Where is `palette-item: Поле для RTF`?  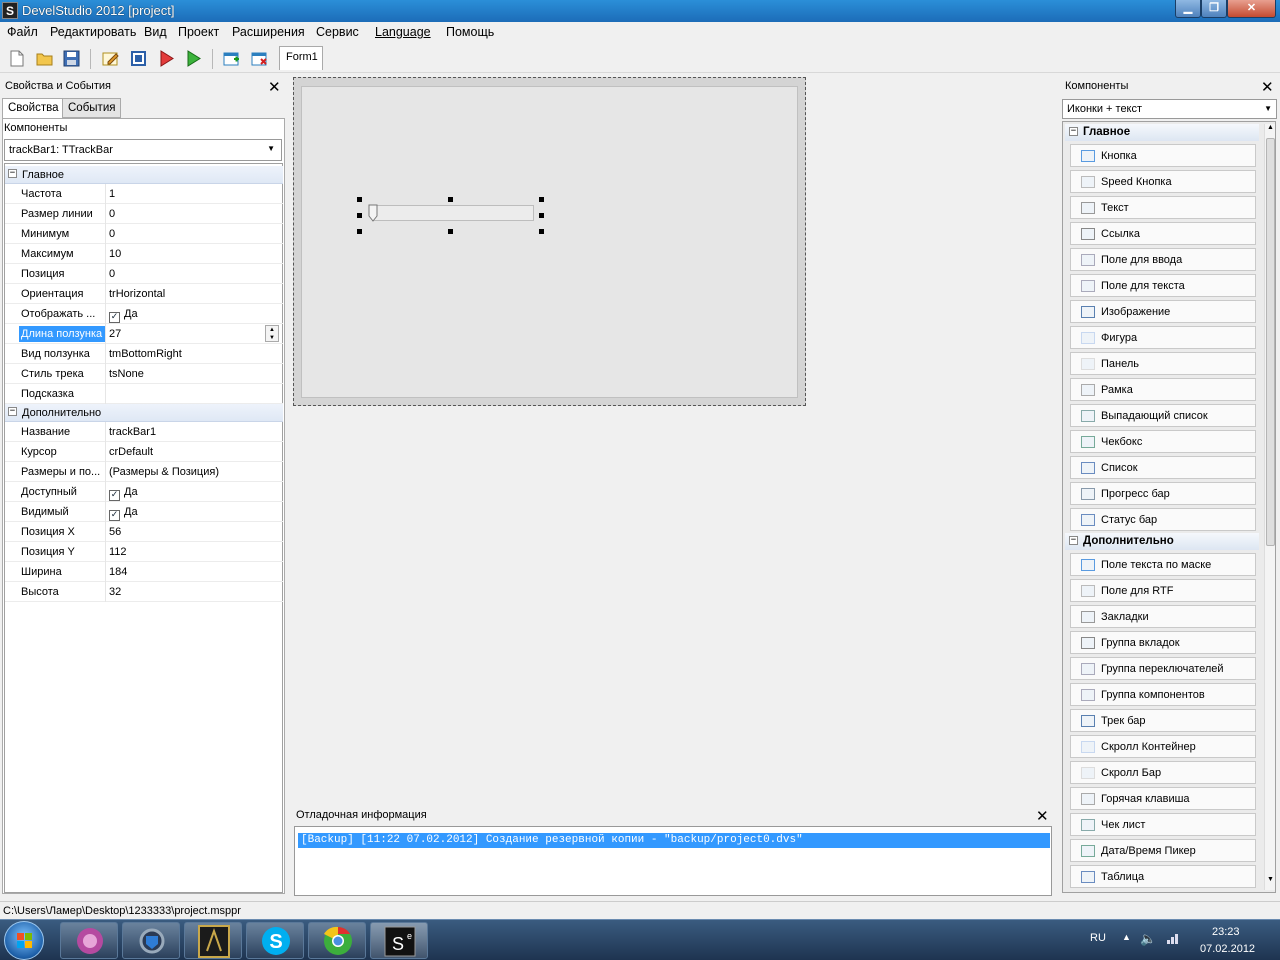 palette-item: Поле для RTF is located at coordinates (1163, 590).